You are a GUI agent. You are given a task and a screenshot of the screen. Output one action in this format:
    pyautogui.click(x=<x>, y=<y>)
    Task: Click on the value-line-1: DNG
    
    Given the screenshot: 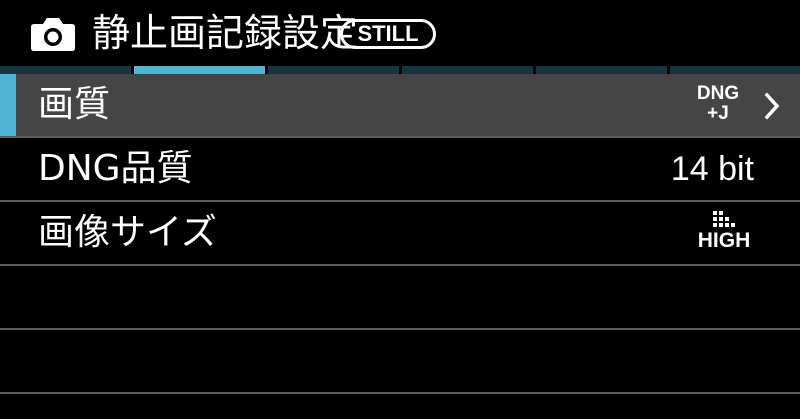 What is the action you would take?
    pyautogui.click(x=718, y=93)
    